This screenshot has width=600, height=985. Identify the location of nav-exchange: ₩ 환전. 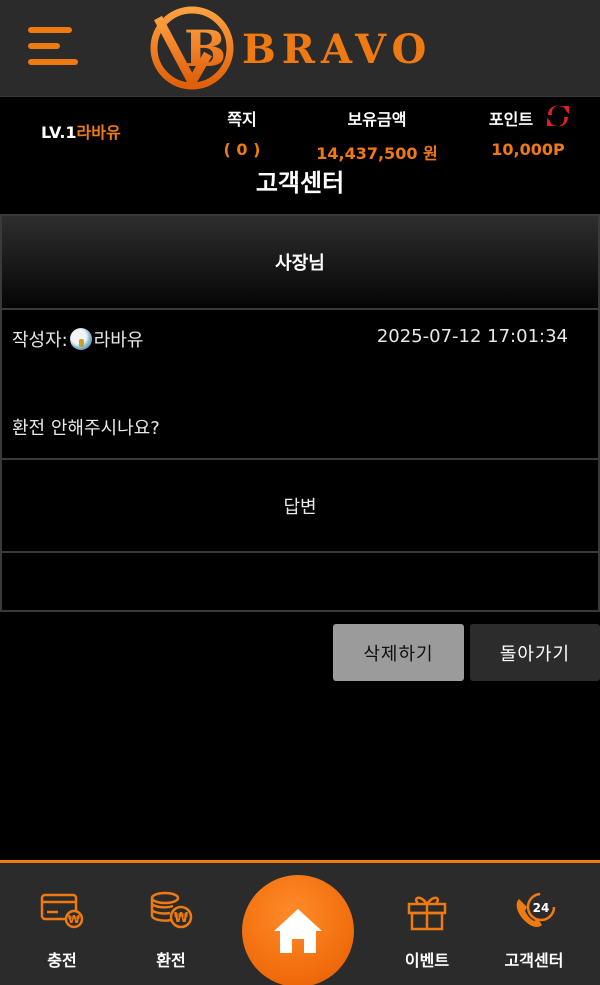
(171, 924).